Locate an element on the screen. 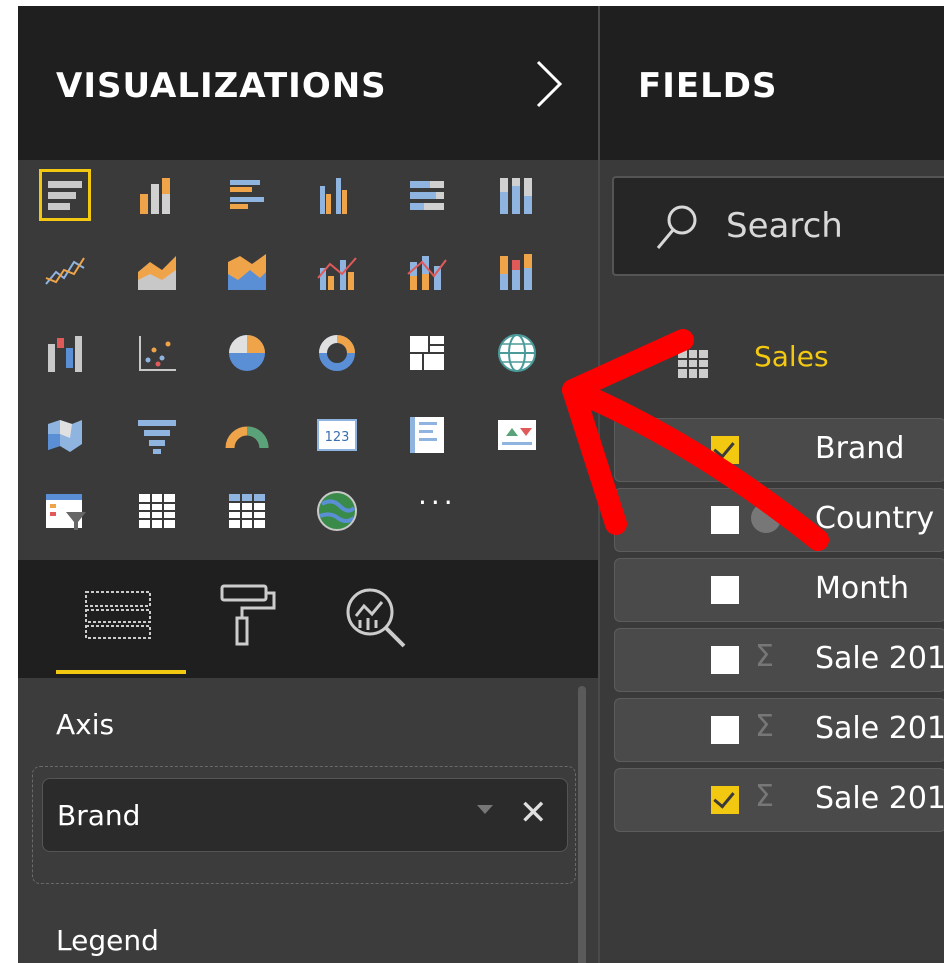 This screenshot has width=944, height=963. kpi-icon is located at coordinates (517, 435).